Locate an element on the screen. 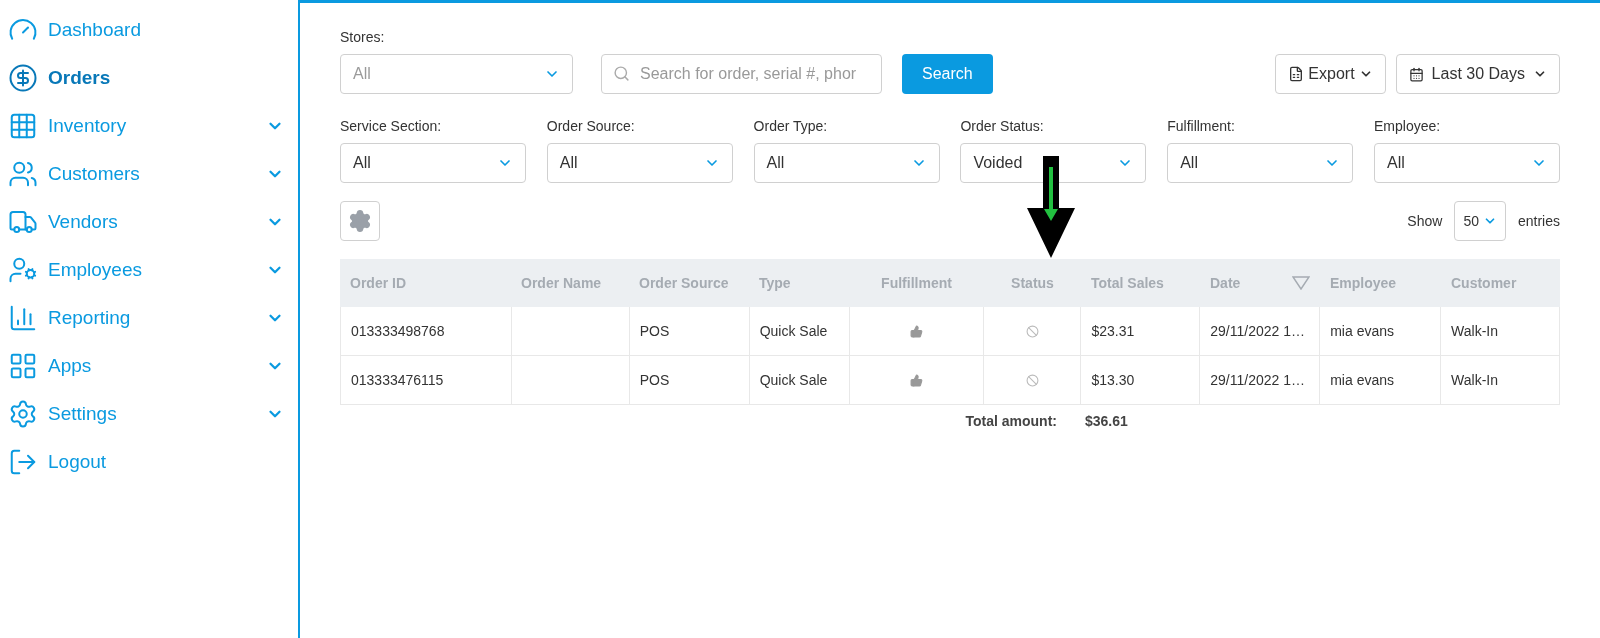 This screenshot has height=638, width=1600. column-header: Customer is located at coordinates (1500, 283).